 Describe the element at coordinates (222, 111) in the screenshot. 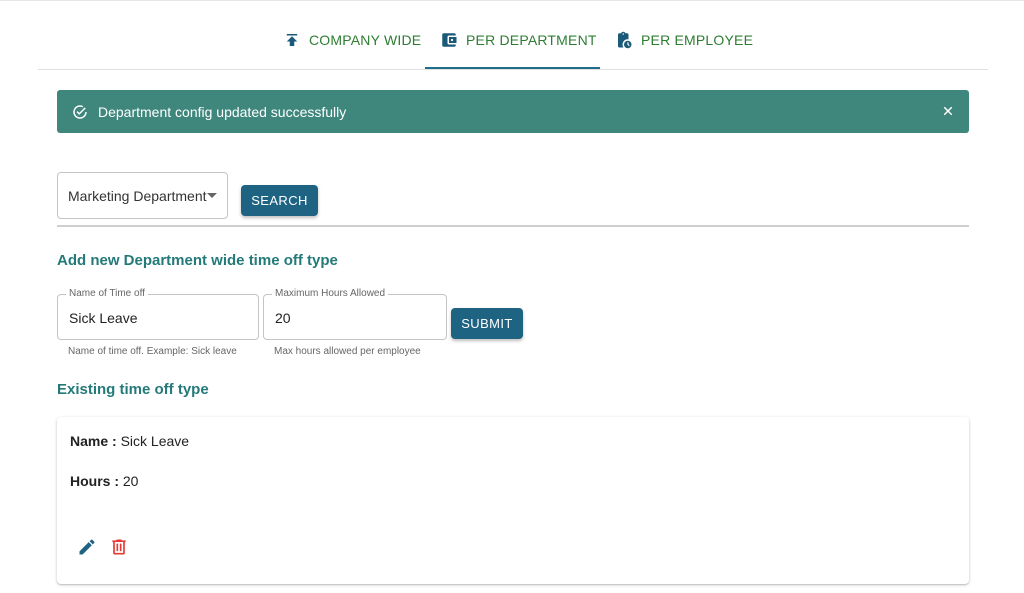

I see `alert-message: Department config updated successfully` at that location.